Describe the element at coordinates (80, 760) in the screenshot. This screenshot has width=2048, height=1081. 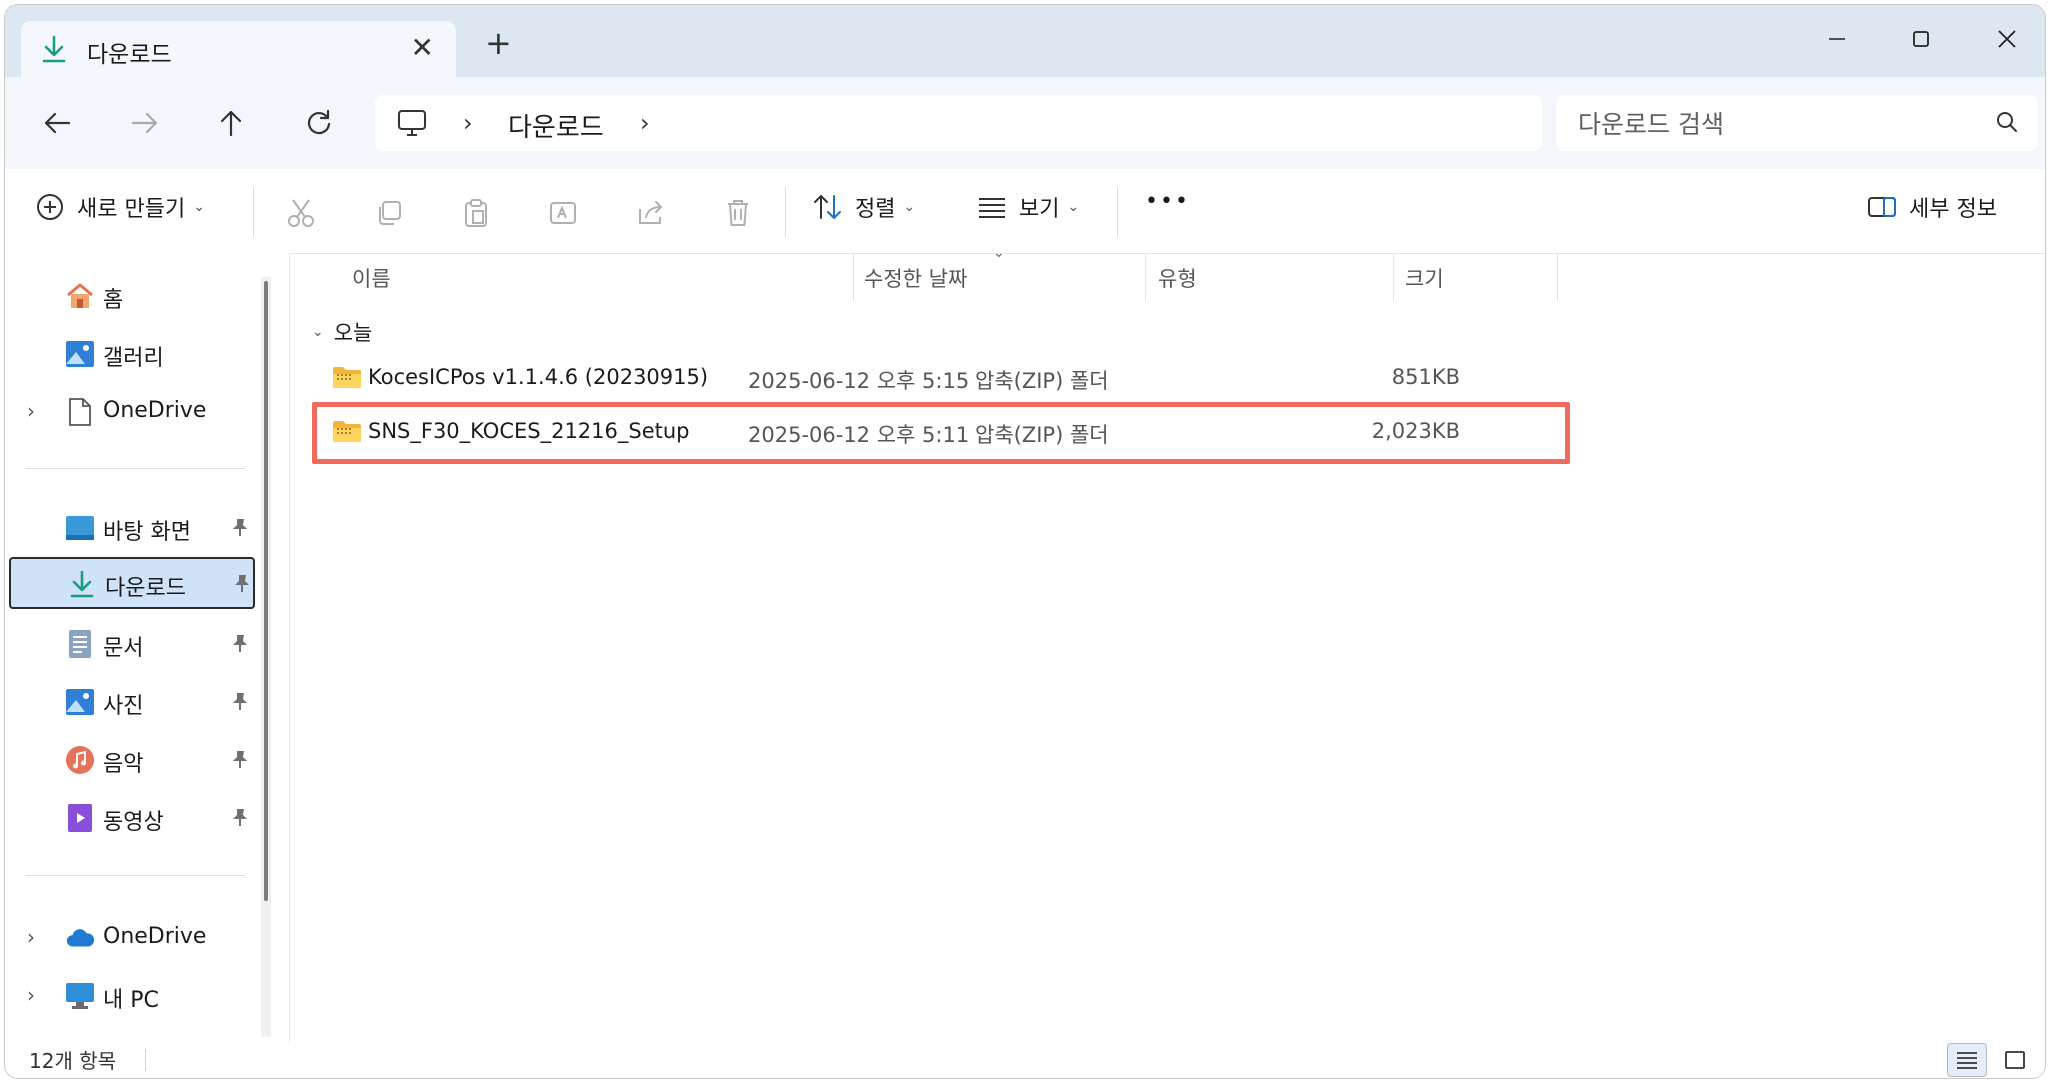
I see `music-icon` at that location.